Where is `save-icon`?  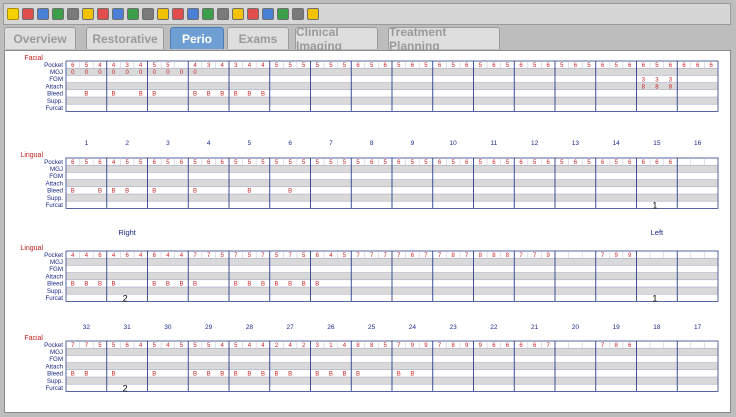
save-icon is located at coordinates (43, 14).